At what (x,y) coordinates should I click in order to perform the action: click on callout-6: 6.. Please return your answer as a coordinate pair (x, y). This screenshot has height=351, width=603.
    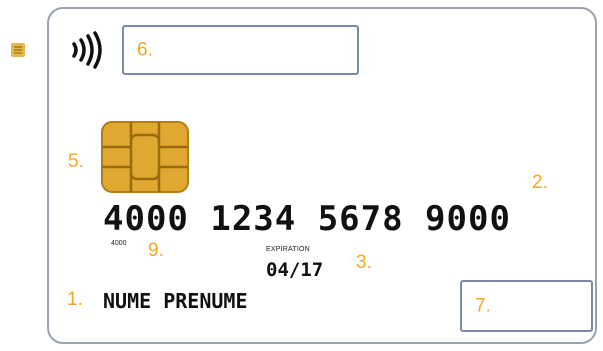
    Looking at the image, I should click on (145, 50).